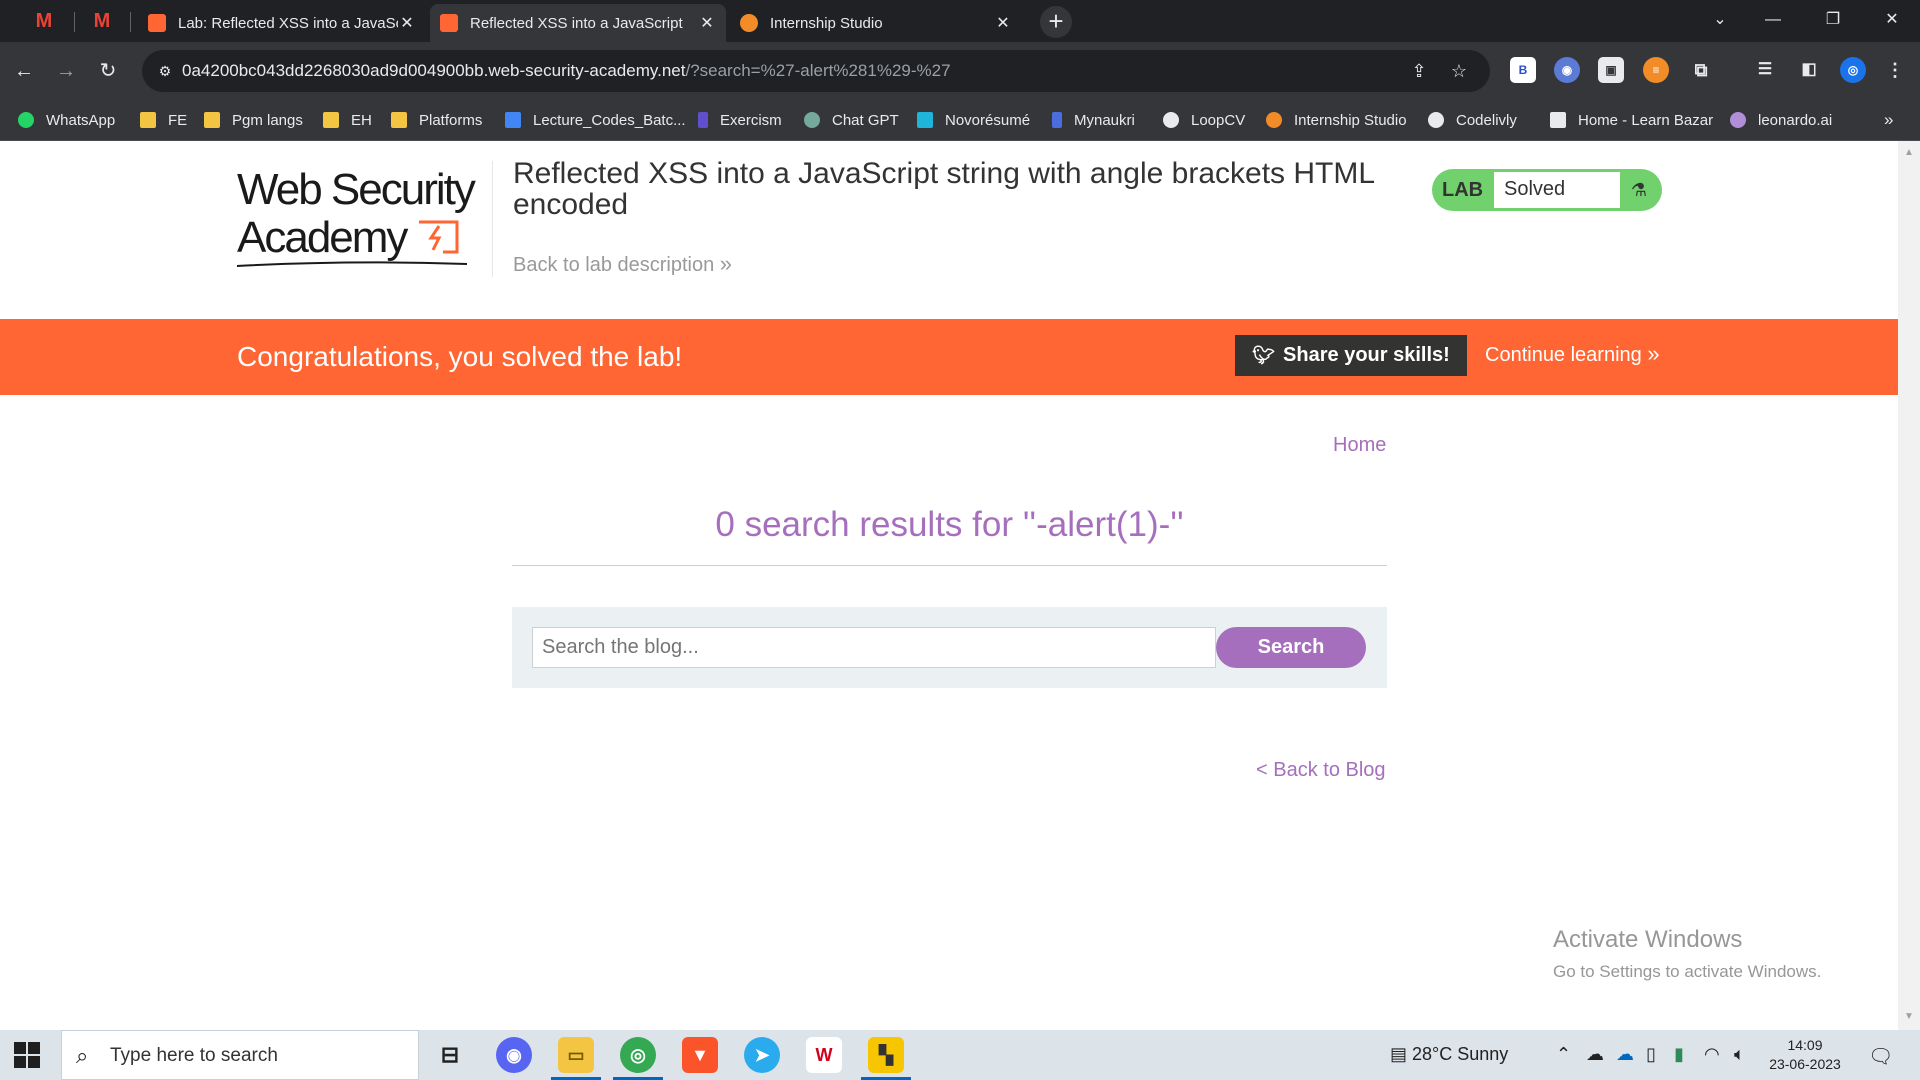 This screenshot has height=1080, width=1920. What do you see at coordinates (1218, 120) in the screenshot?
I see `bookmark-label: LoopCV` at bounding box center [1218, 120].